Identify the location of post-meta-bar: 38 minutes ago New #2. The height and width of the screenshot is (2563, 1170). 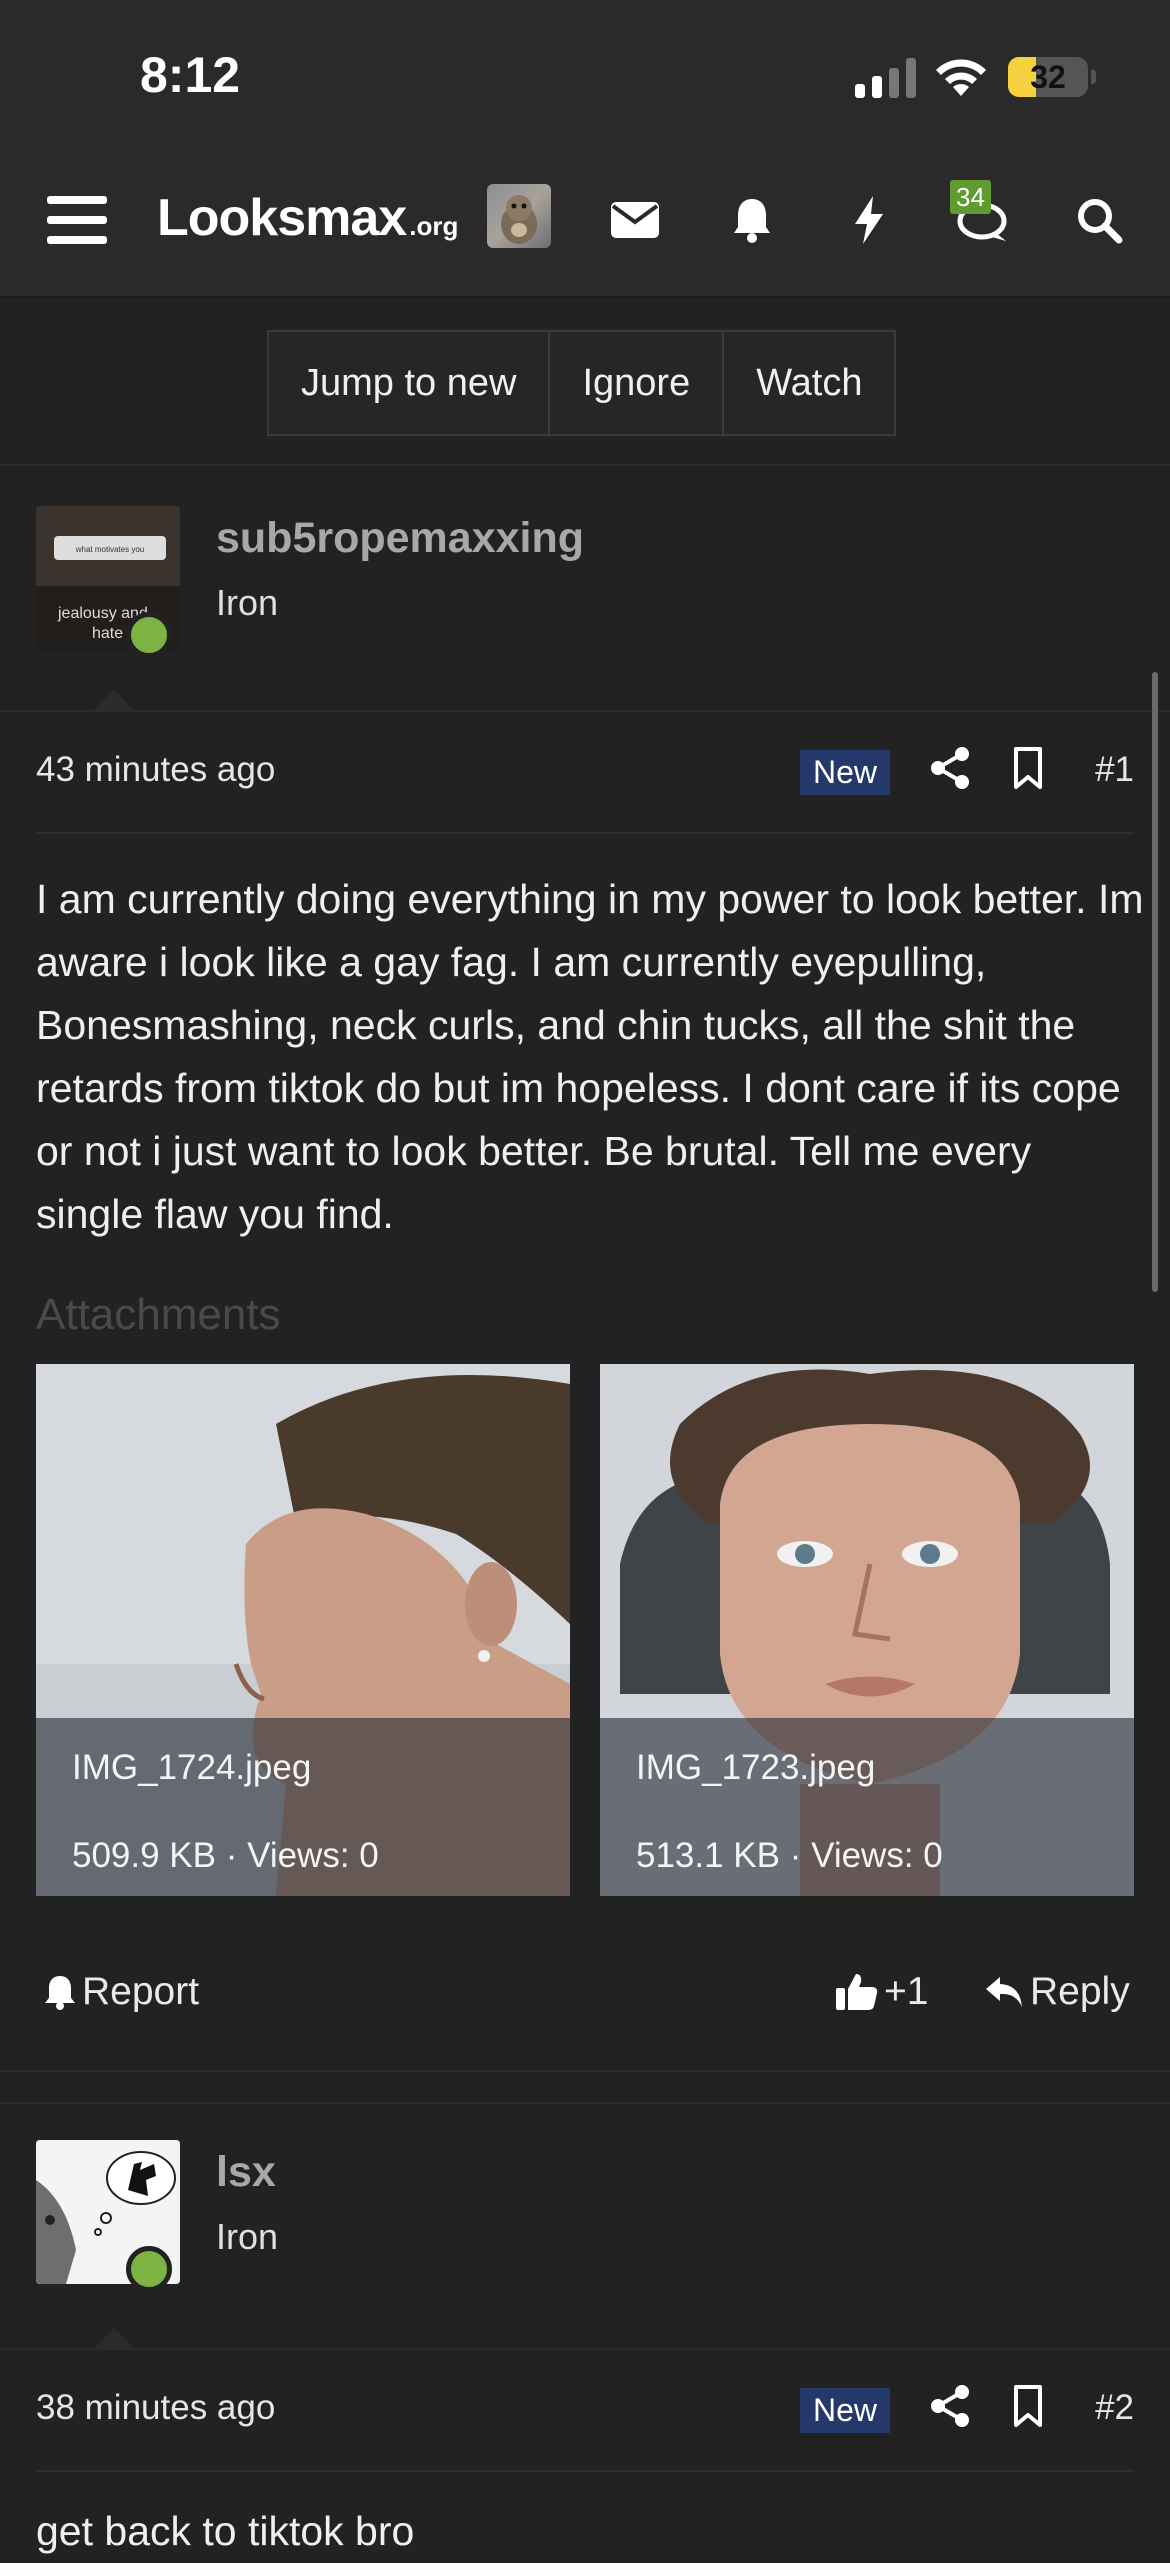
(585, 2411).